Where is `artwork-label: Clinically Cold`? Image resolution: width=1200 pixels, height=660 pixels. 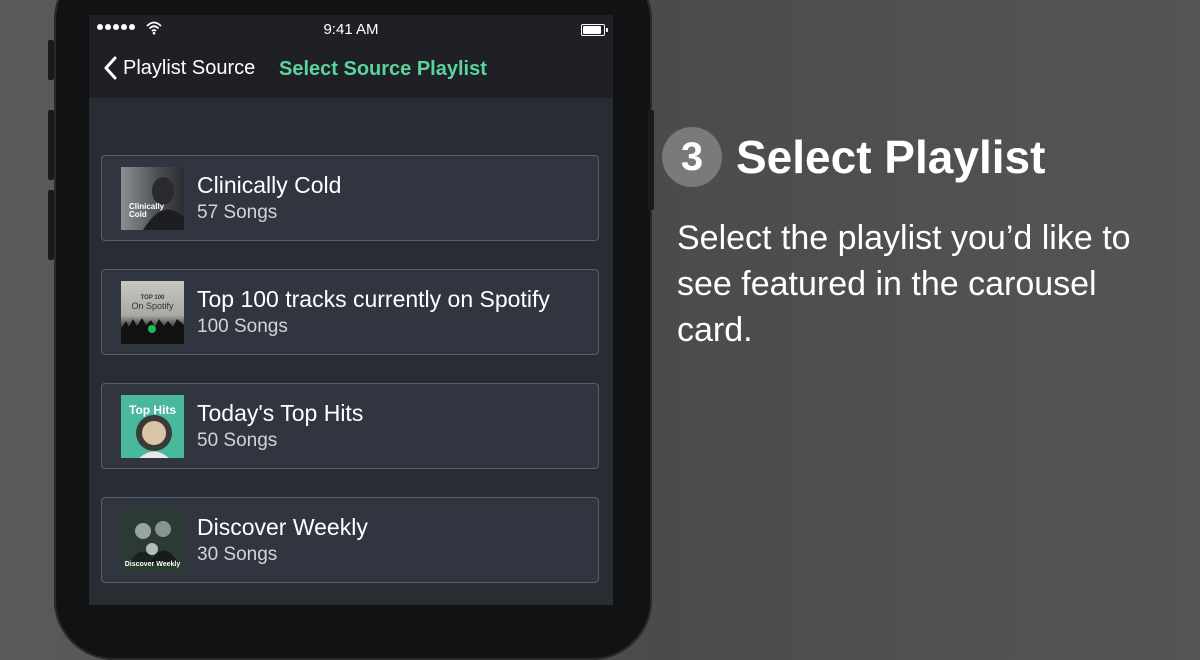
artwork-label: Clinically Cold is located at coordinates (147, 210).